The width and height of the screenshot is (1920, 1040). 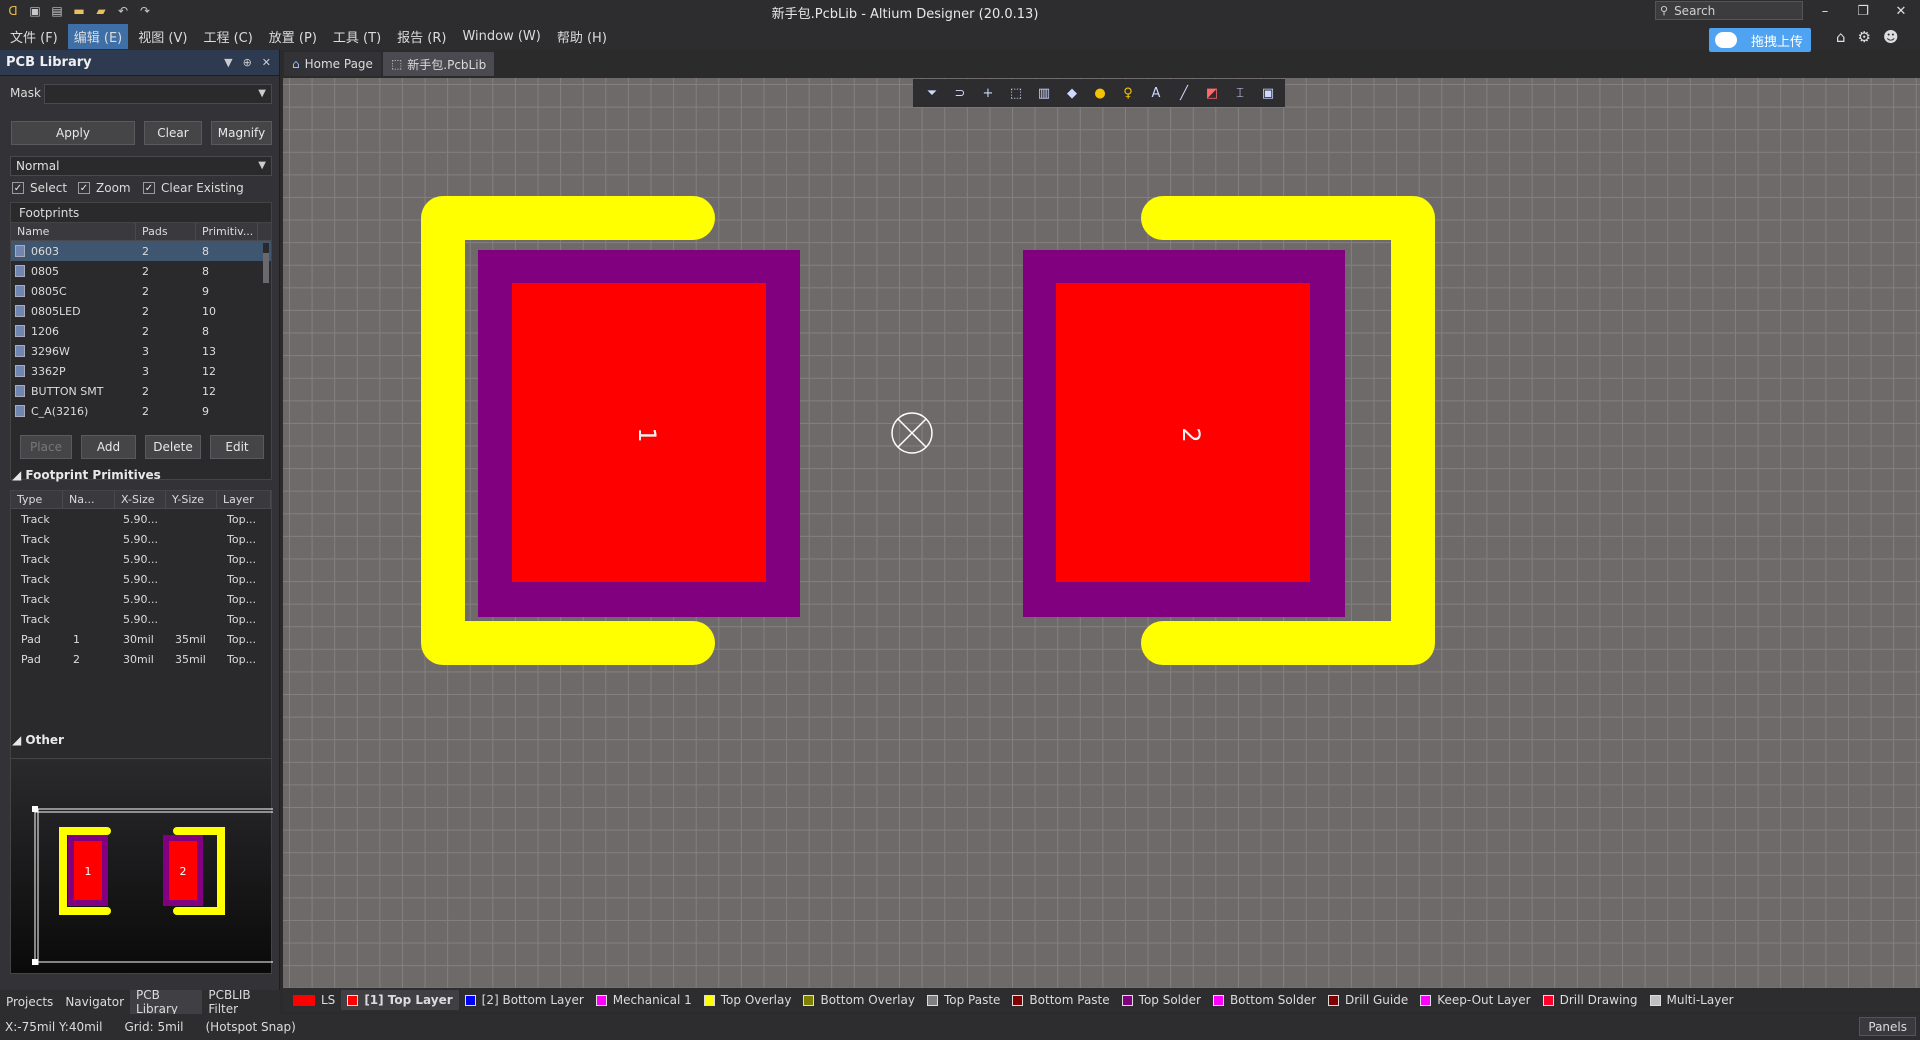 I want to click on col-type: Type, so click(x=37, y=499).